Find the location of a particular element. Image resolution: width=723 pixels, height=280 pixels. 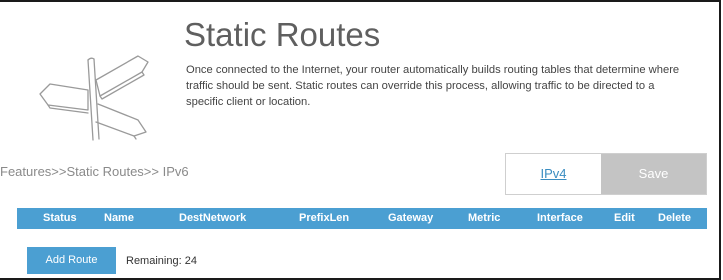

column-header-edit: Edit is located at coordinates (624, 218).